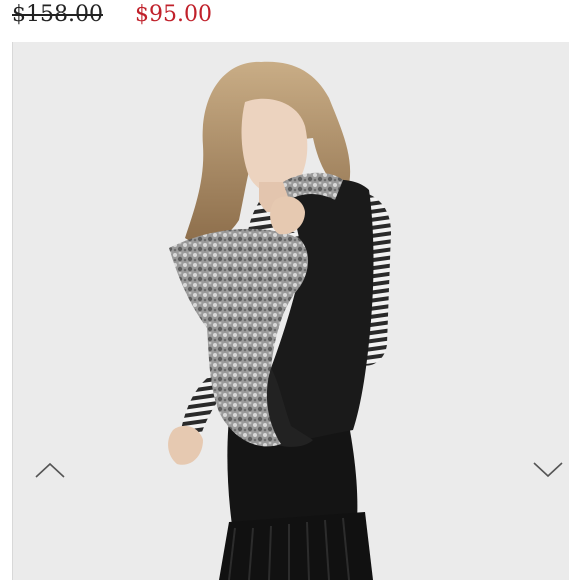 This screenshot has width=580, height=580. I want to click on previous-image-button, so click(55, 477).